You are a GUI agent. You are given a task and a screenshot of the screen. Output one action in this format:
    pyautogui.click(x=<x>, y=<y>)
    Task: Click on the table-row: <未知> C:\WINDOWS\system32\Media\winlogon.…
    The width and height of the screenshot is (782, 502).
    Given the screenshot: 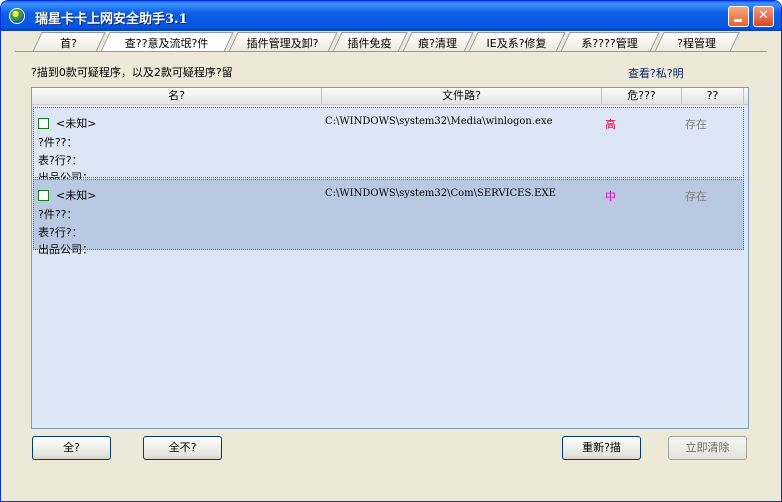 What is the action you would take?
    pyautogui.click(x=388, y=145)
    